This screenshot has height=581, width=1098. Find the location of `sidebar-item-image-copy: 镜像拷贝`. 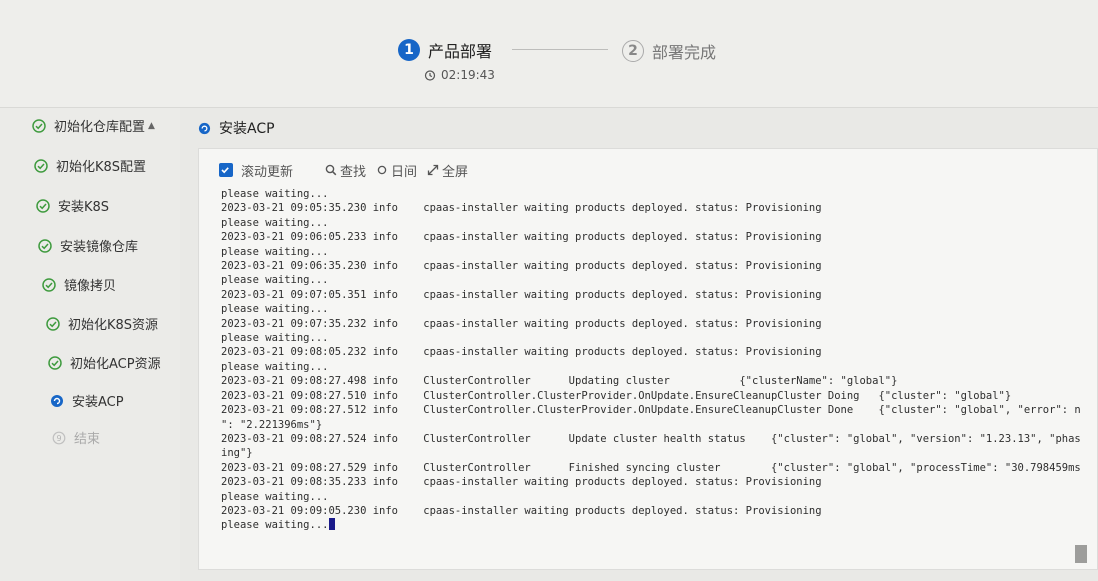

sidebar-item-image-copy: 镜像拷贝 is located at coordinates (79, 284).